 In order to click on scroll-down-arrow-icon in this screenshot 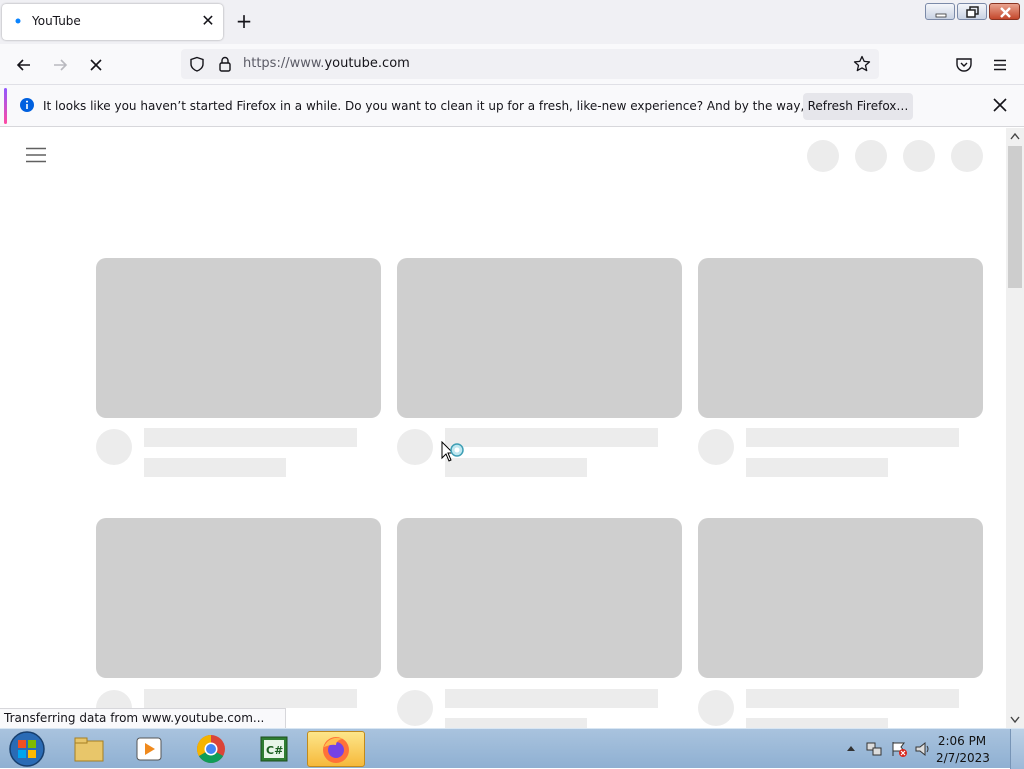, I will do `click(1015, 720)`.